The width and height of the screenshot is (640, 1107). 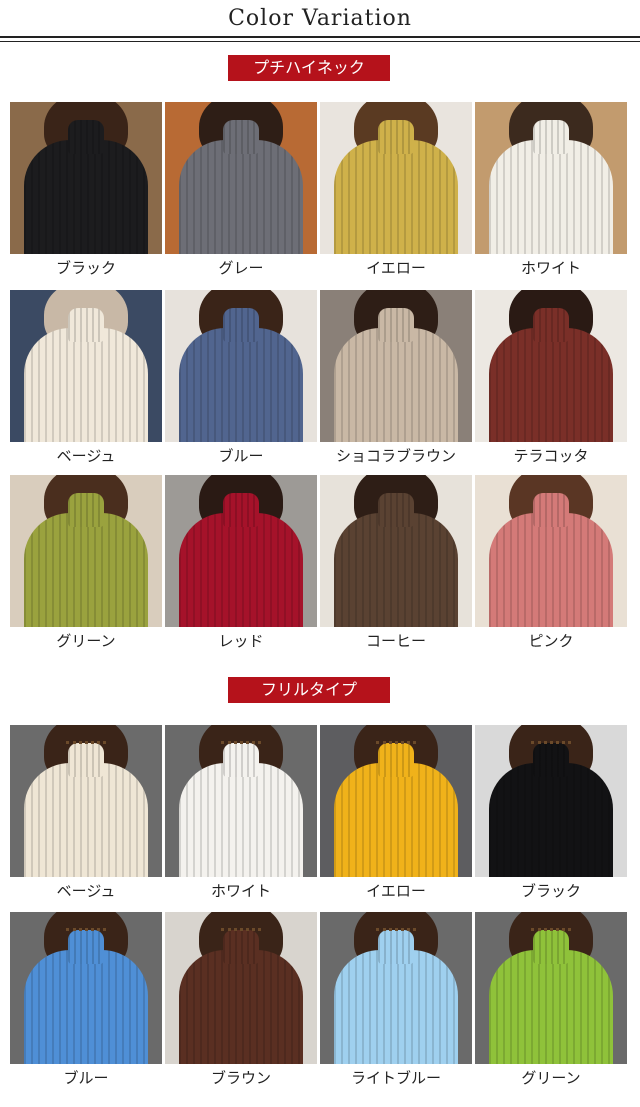 What do you see at coordinates (309, 68) in the screenshot?
I see `section-badge: プチハイネック` at bounding box center [309, 68].